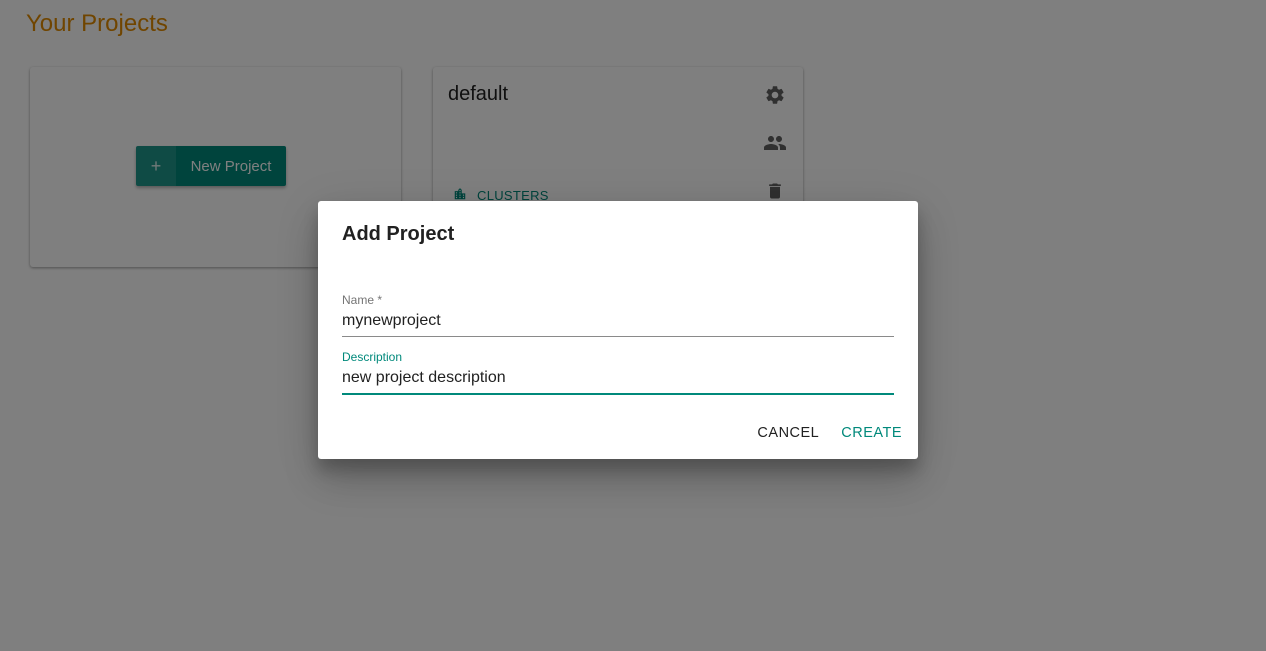  Describe the element at coordinates (372, 357) in the screenshot. I see `description-field-label: Description` at that location.